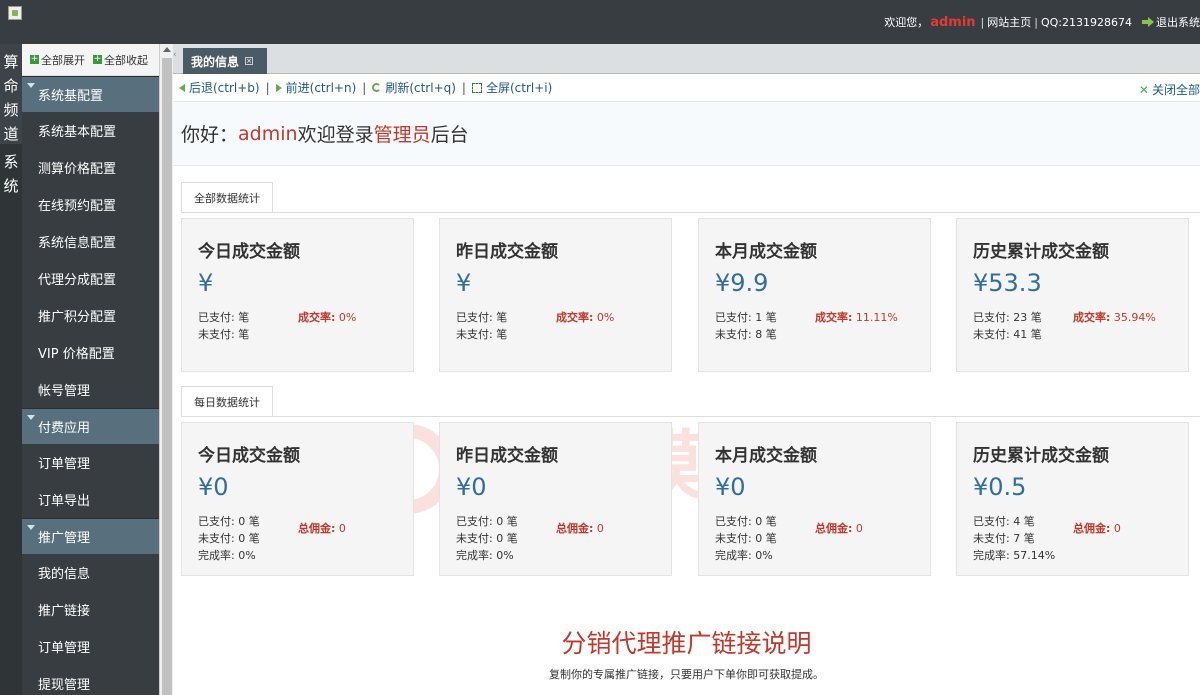  What do you see at coordinates (64, 428) in the screenshot?
I see `group-title: 付费应用` at bounding box center [64, 428].